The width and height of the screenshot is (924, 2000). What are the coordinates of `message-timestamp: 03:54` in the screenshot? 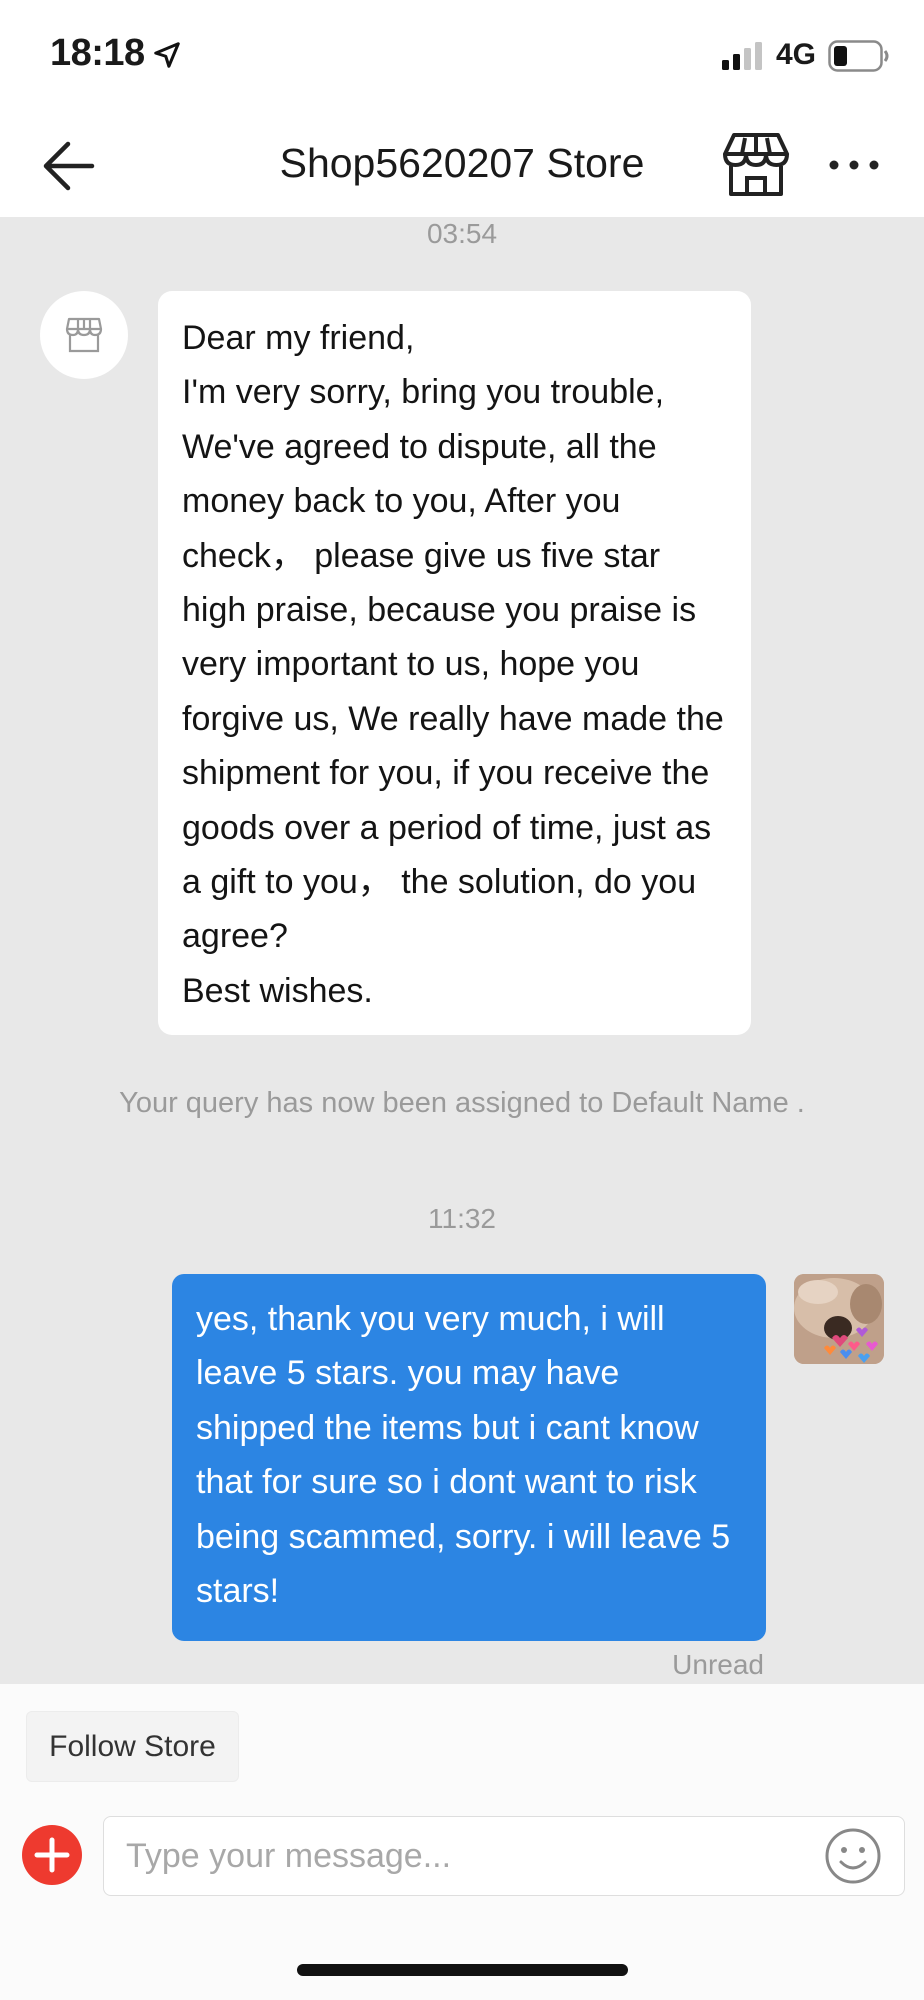 It's located at (462, 233).